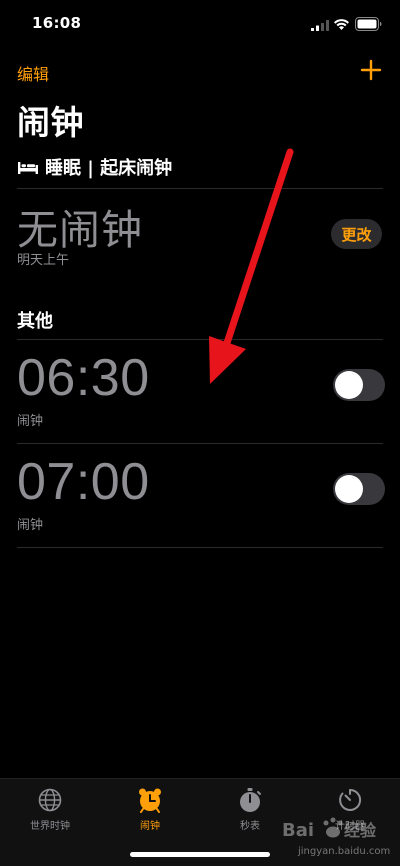 The image size is (400, 866). I want to click on change-button: 更改, so click(356, 234).